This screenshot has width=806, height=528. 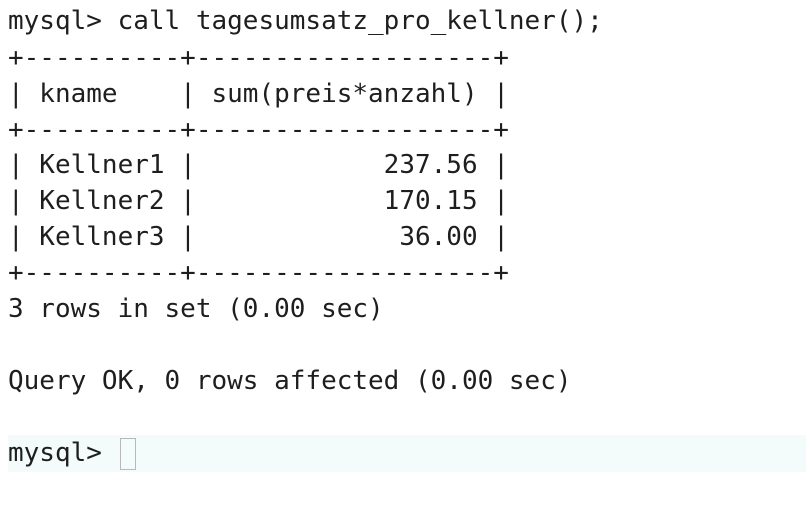 I want to click on text-cursor, so click(x=128, y=454).